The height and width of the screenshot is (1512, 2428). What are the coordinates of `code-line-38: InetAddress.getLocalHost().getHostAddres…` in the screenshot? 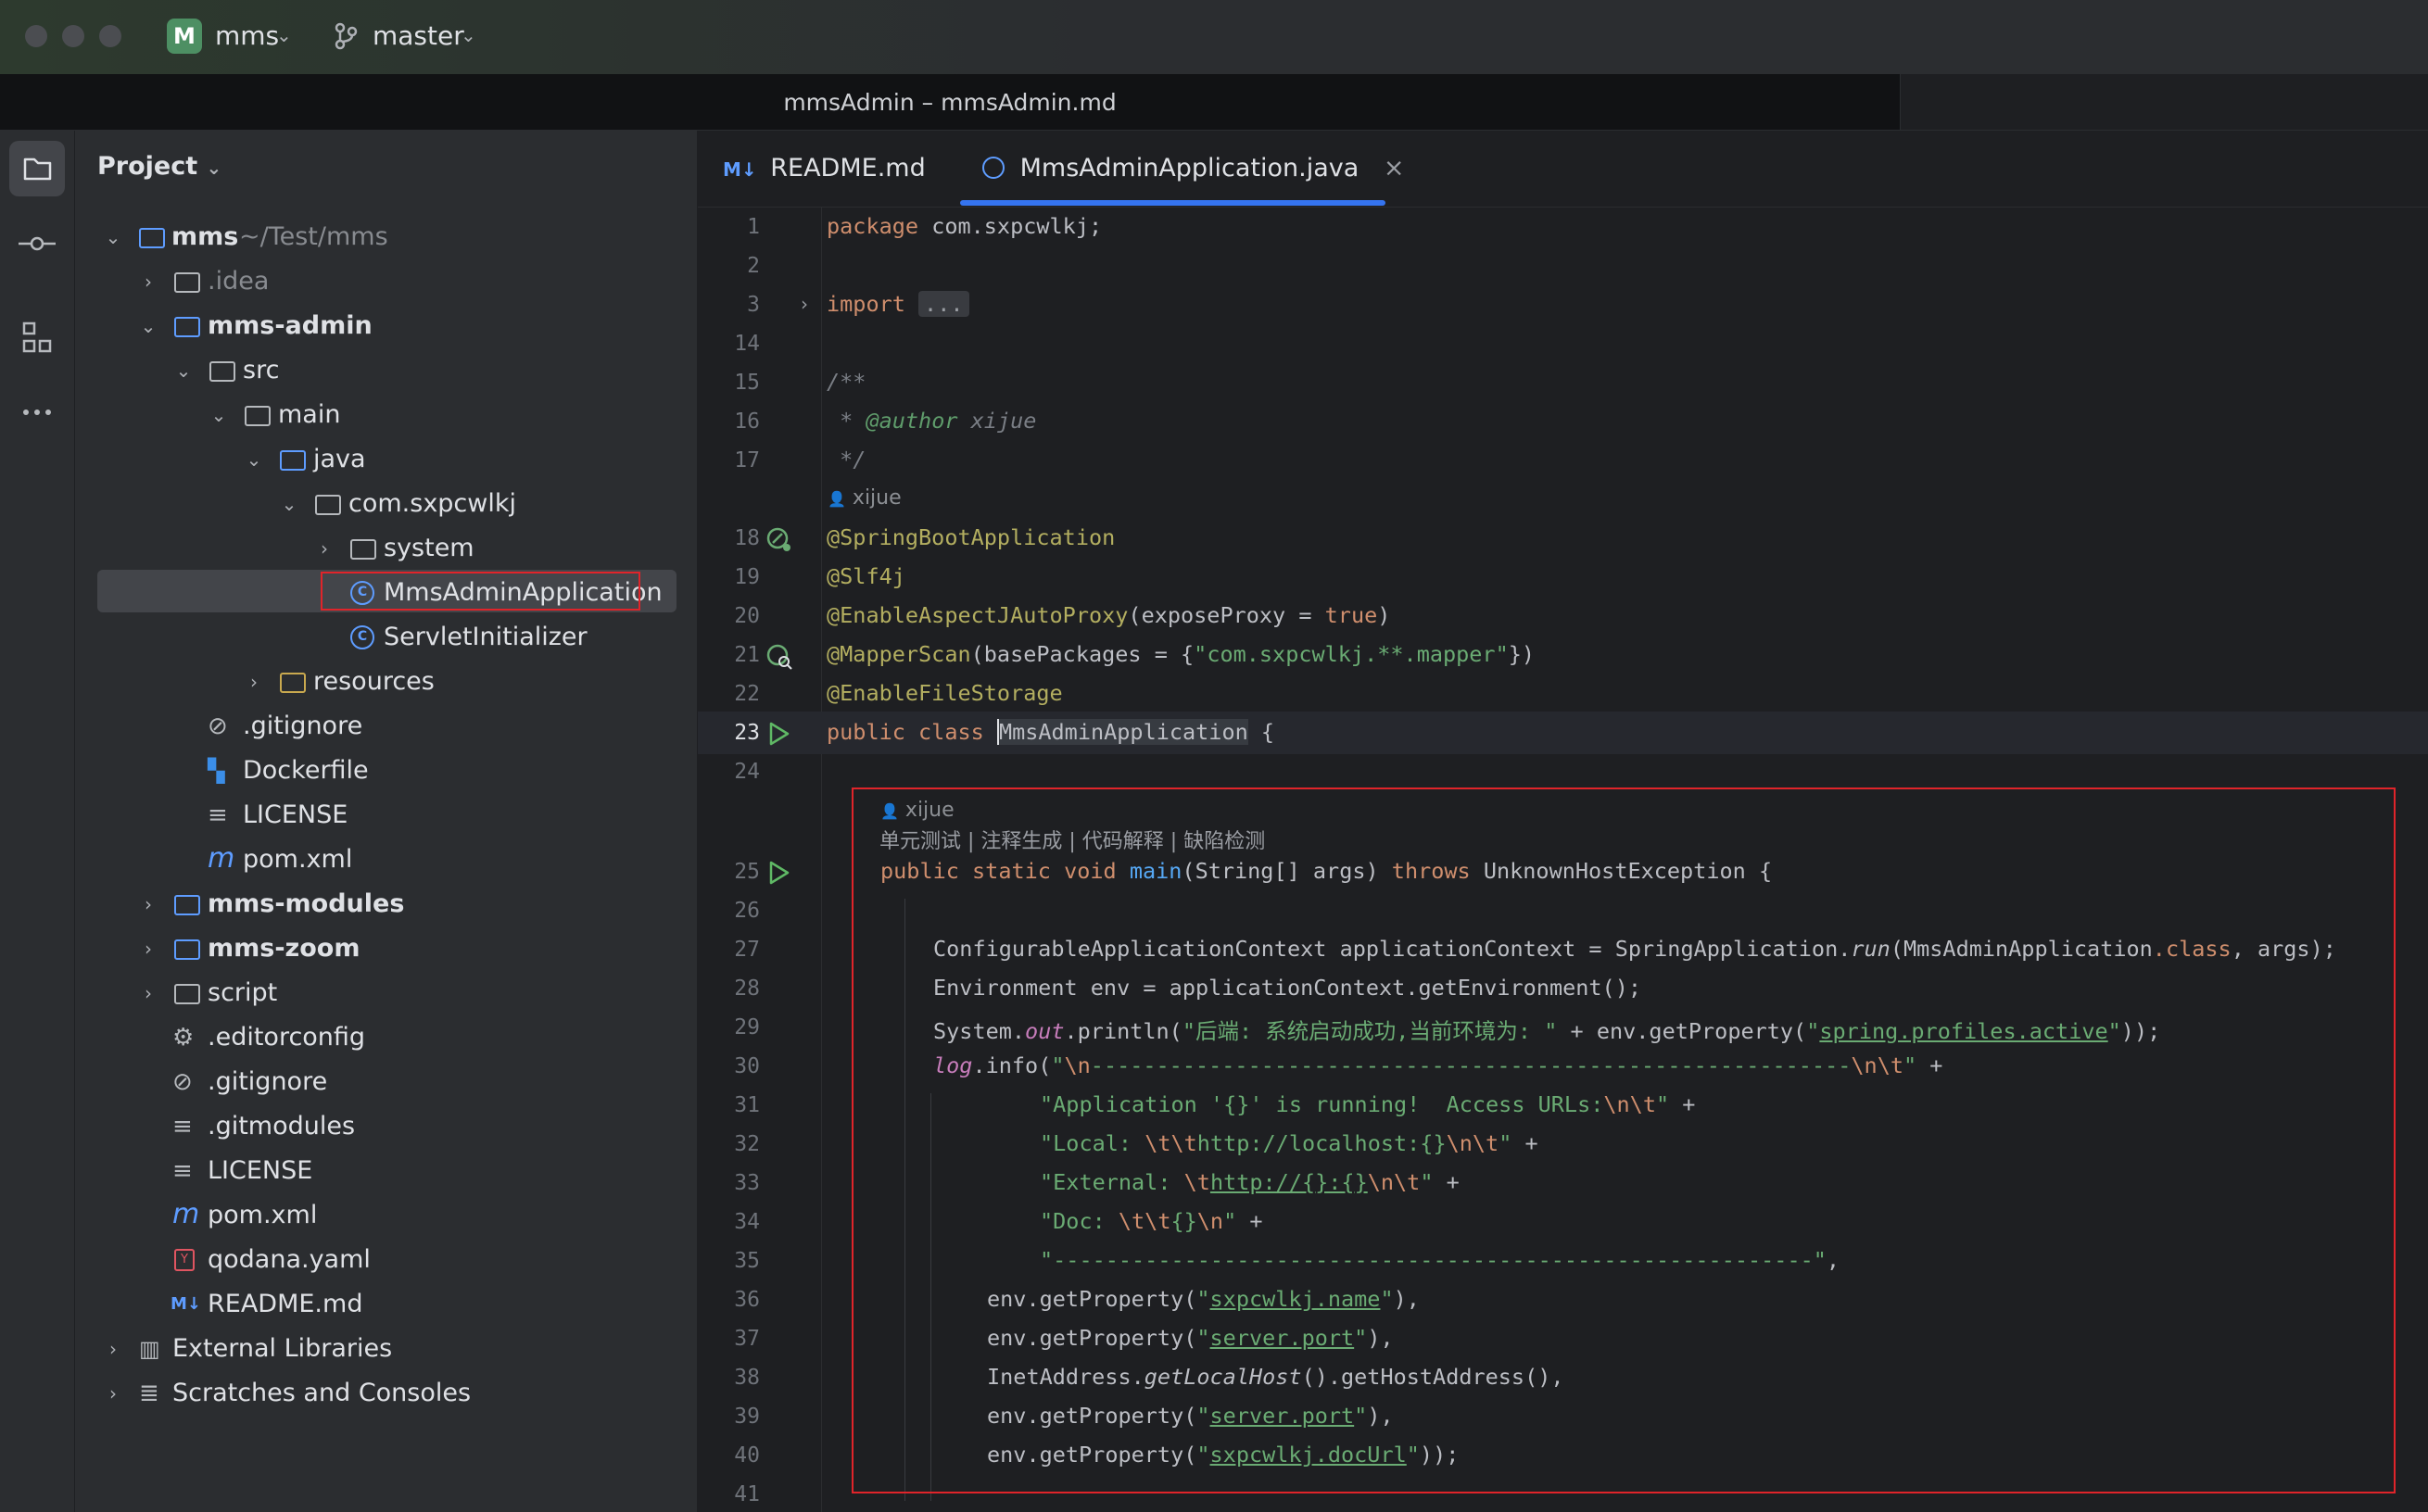 It's located at (1275, 1377).